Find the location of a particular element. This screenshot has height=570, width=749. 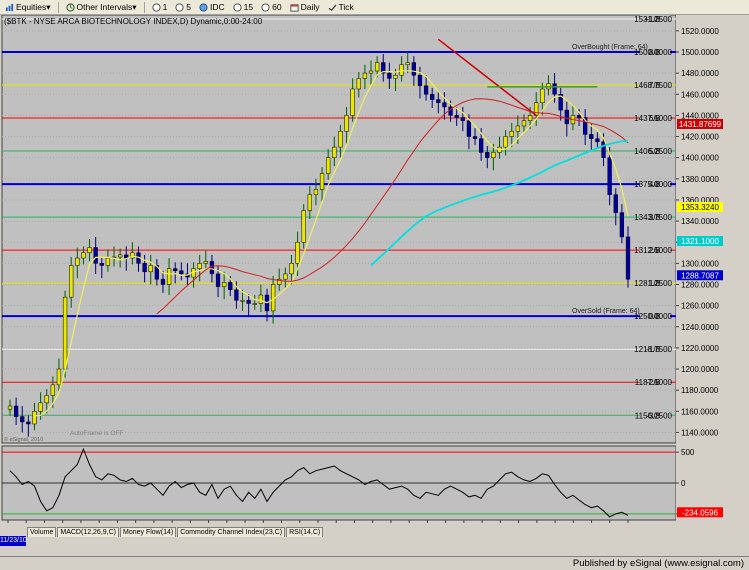

idc-button: IDC is located at coordinates (212, 7).